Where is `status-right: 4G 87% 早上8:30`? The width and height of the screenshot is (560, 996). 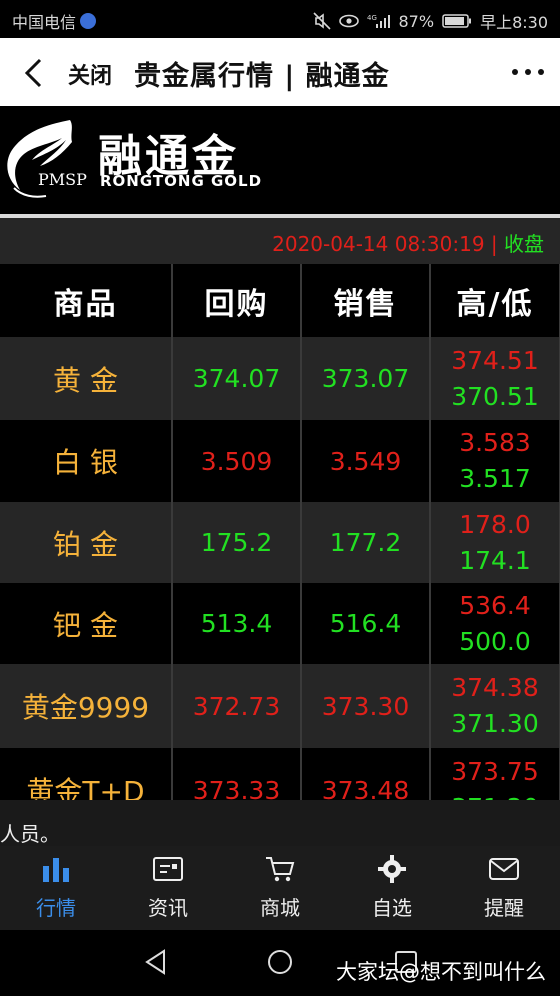 status-right: 4G 87% 早上8:30 is located at coordinates (430, 21).